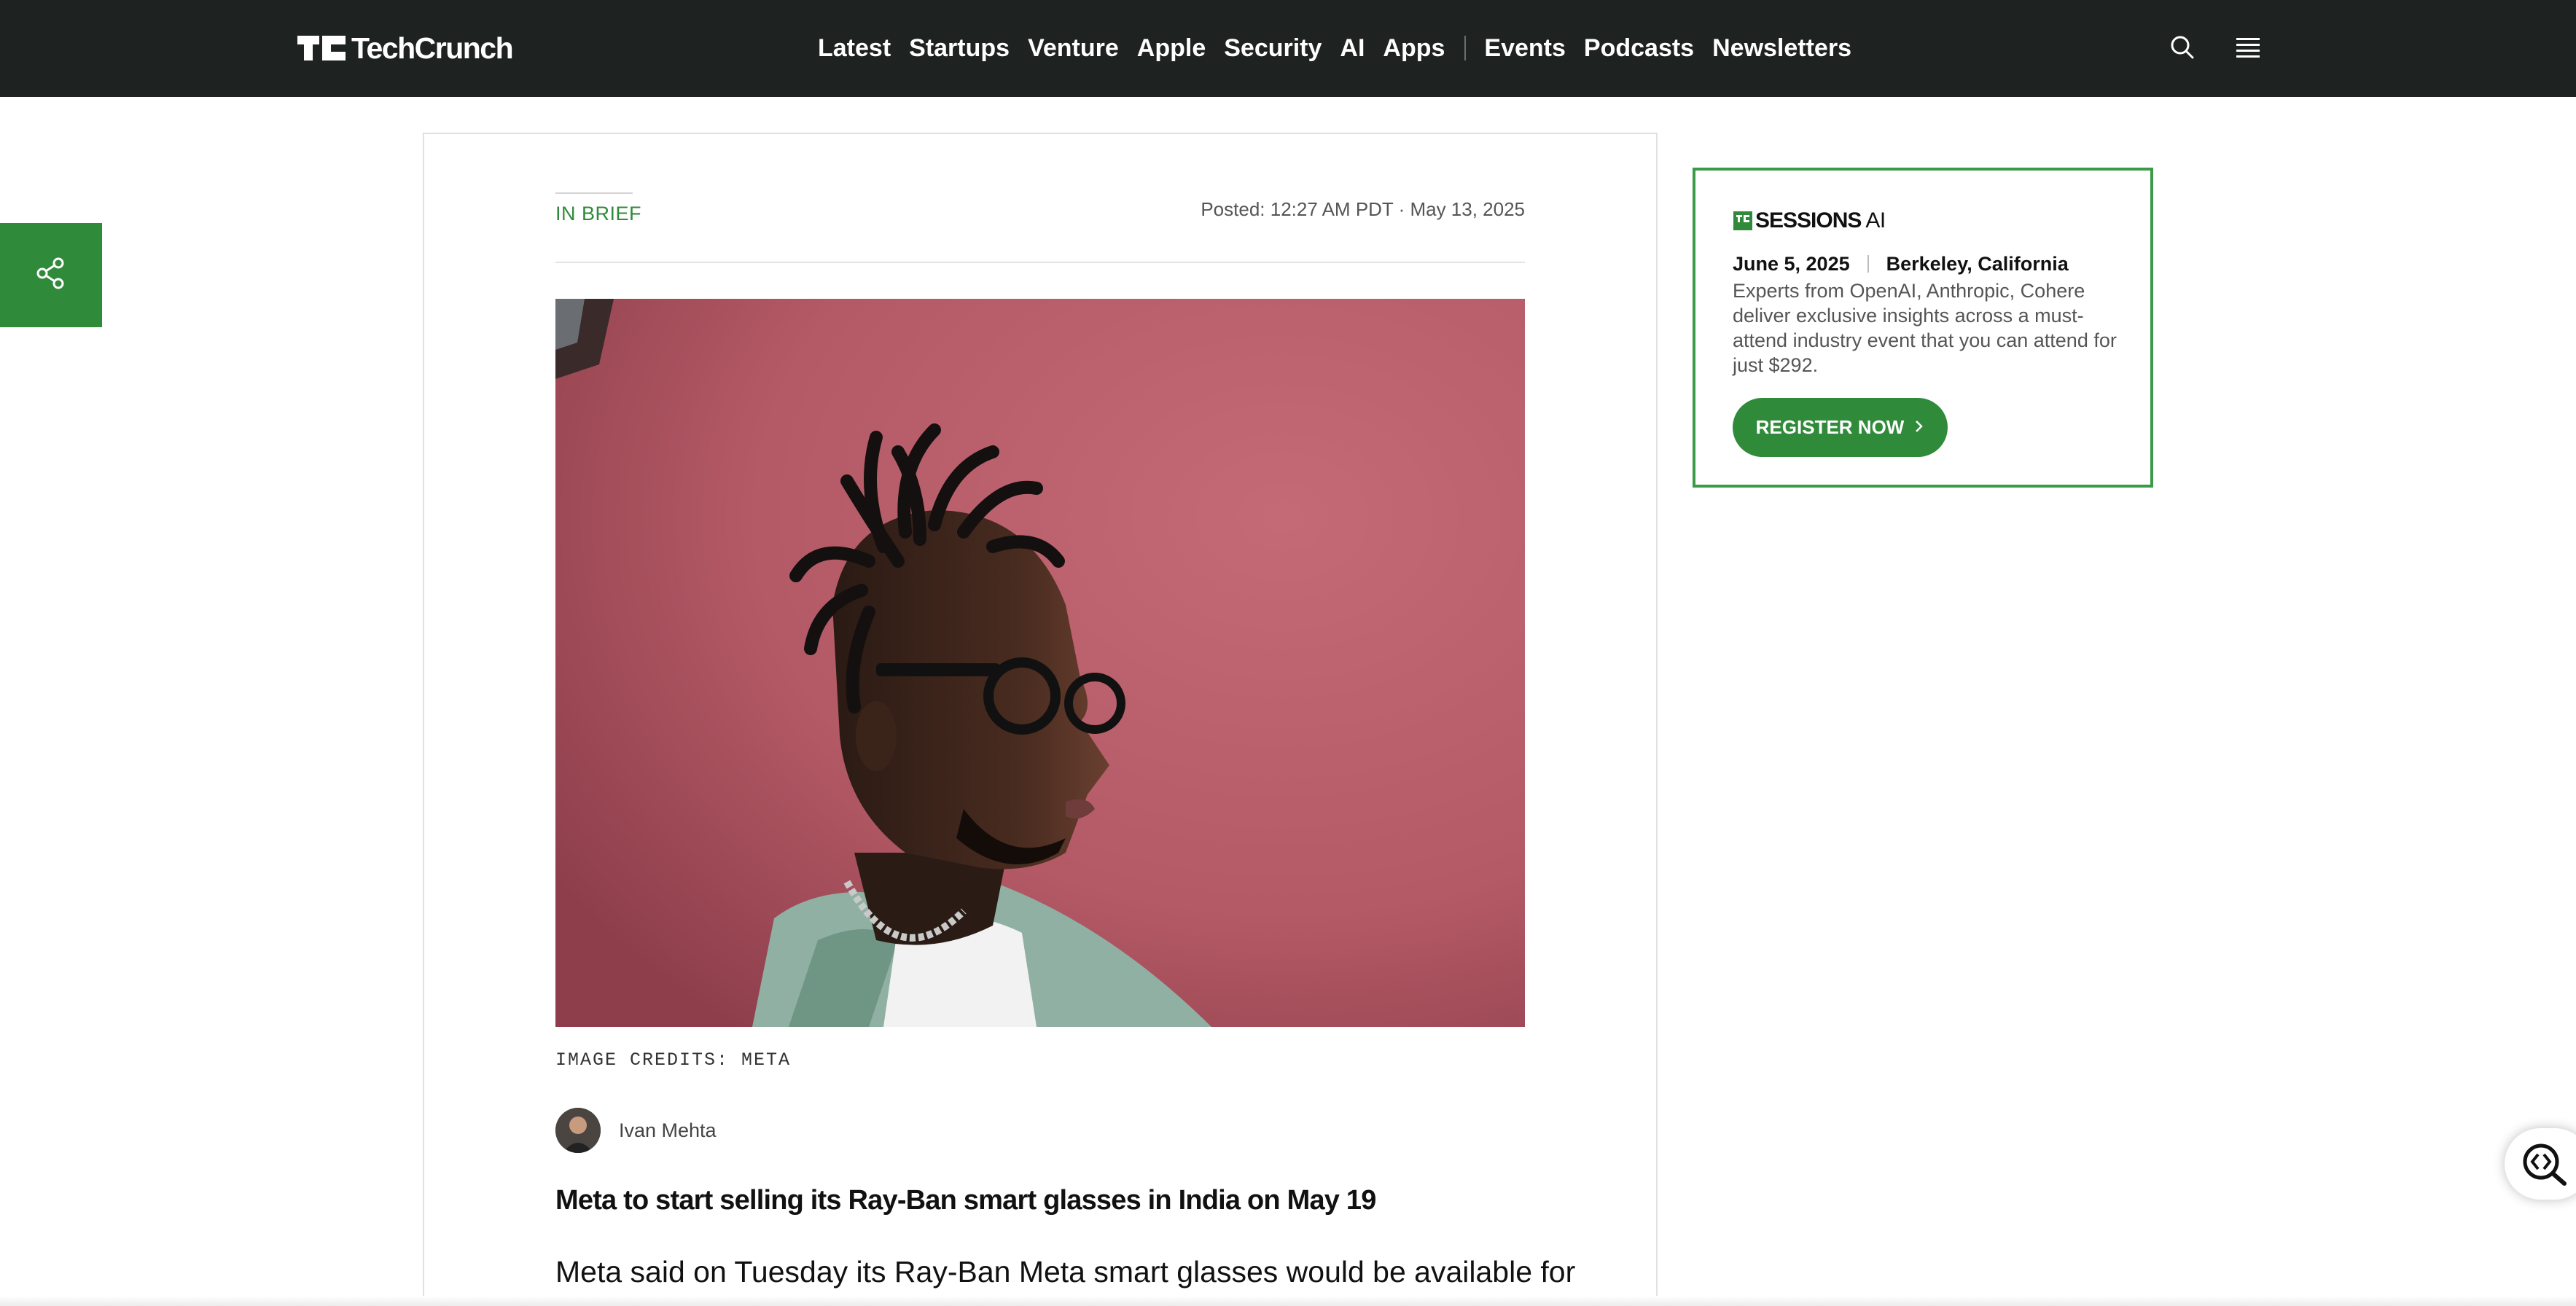 The height and width of the screenshot is (1306, 2576). What do you see at coordinates (1639, 48) in the screenshot?
I see `nav-podcasts: Podcasts` at bounding box center [1639, 48].